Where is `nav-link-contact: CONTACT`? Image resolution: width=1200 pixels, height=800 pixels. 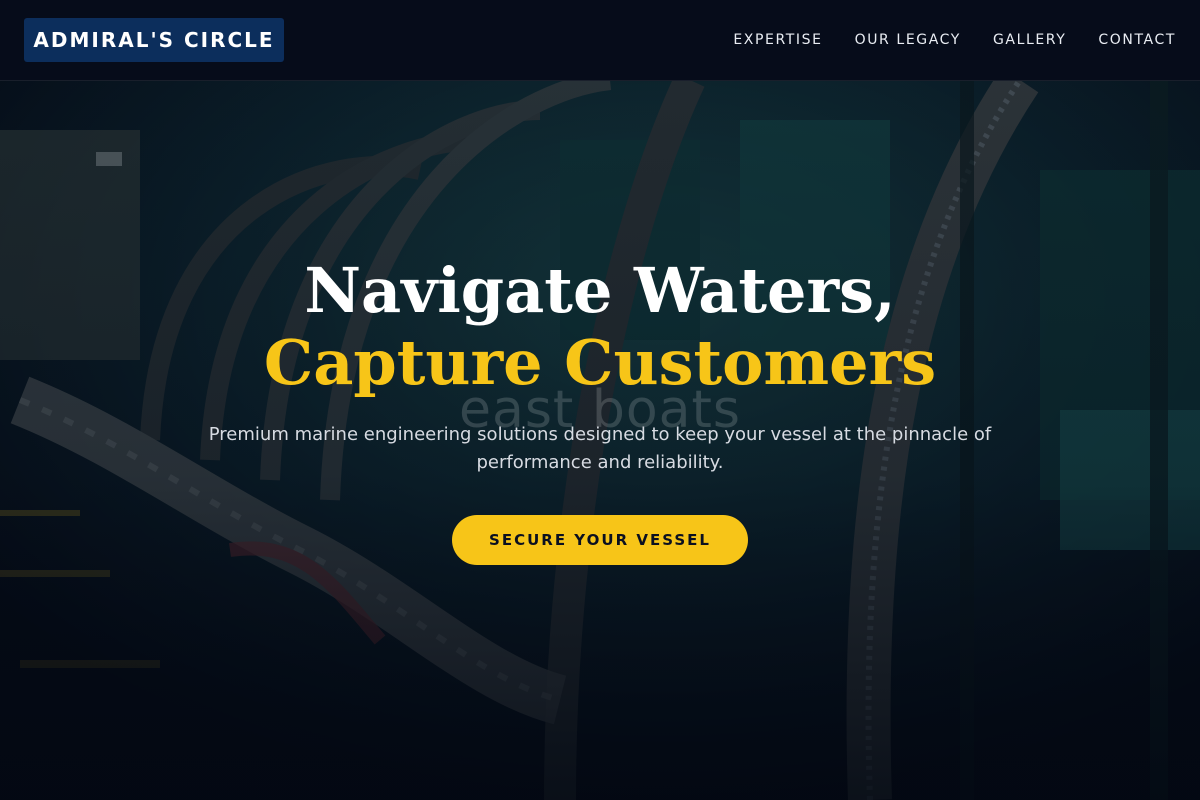
nav-link-contact: CONTACT is located at coordinates (1137, 40).